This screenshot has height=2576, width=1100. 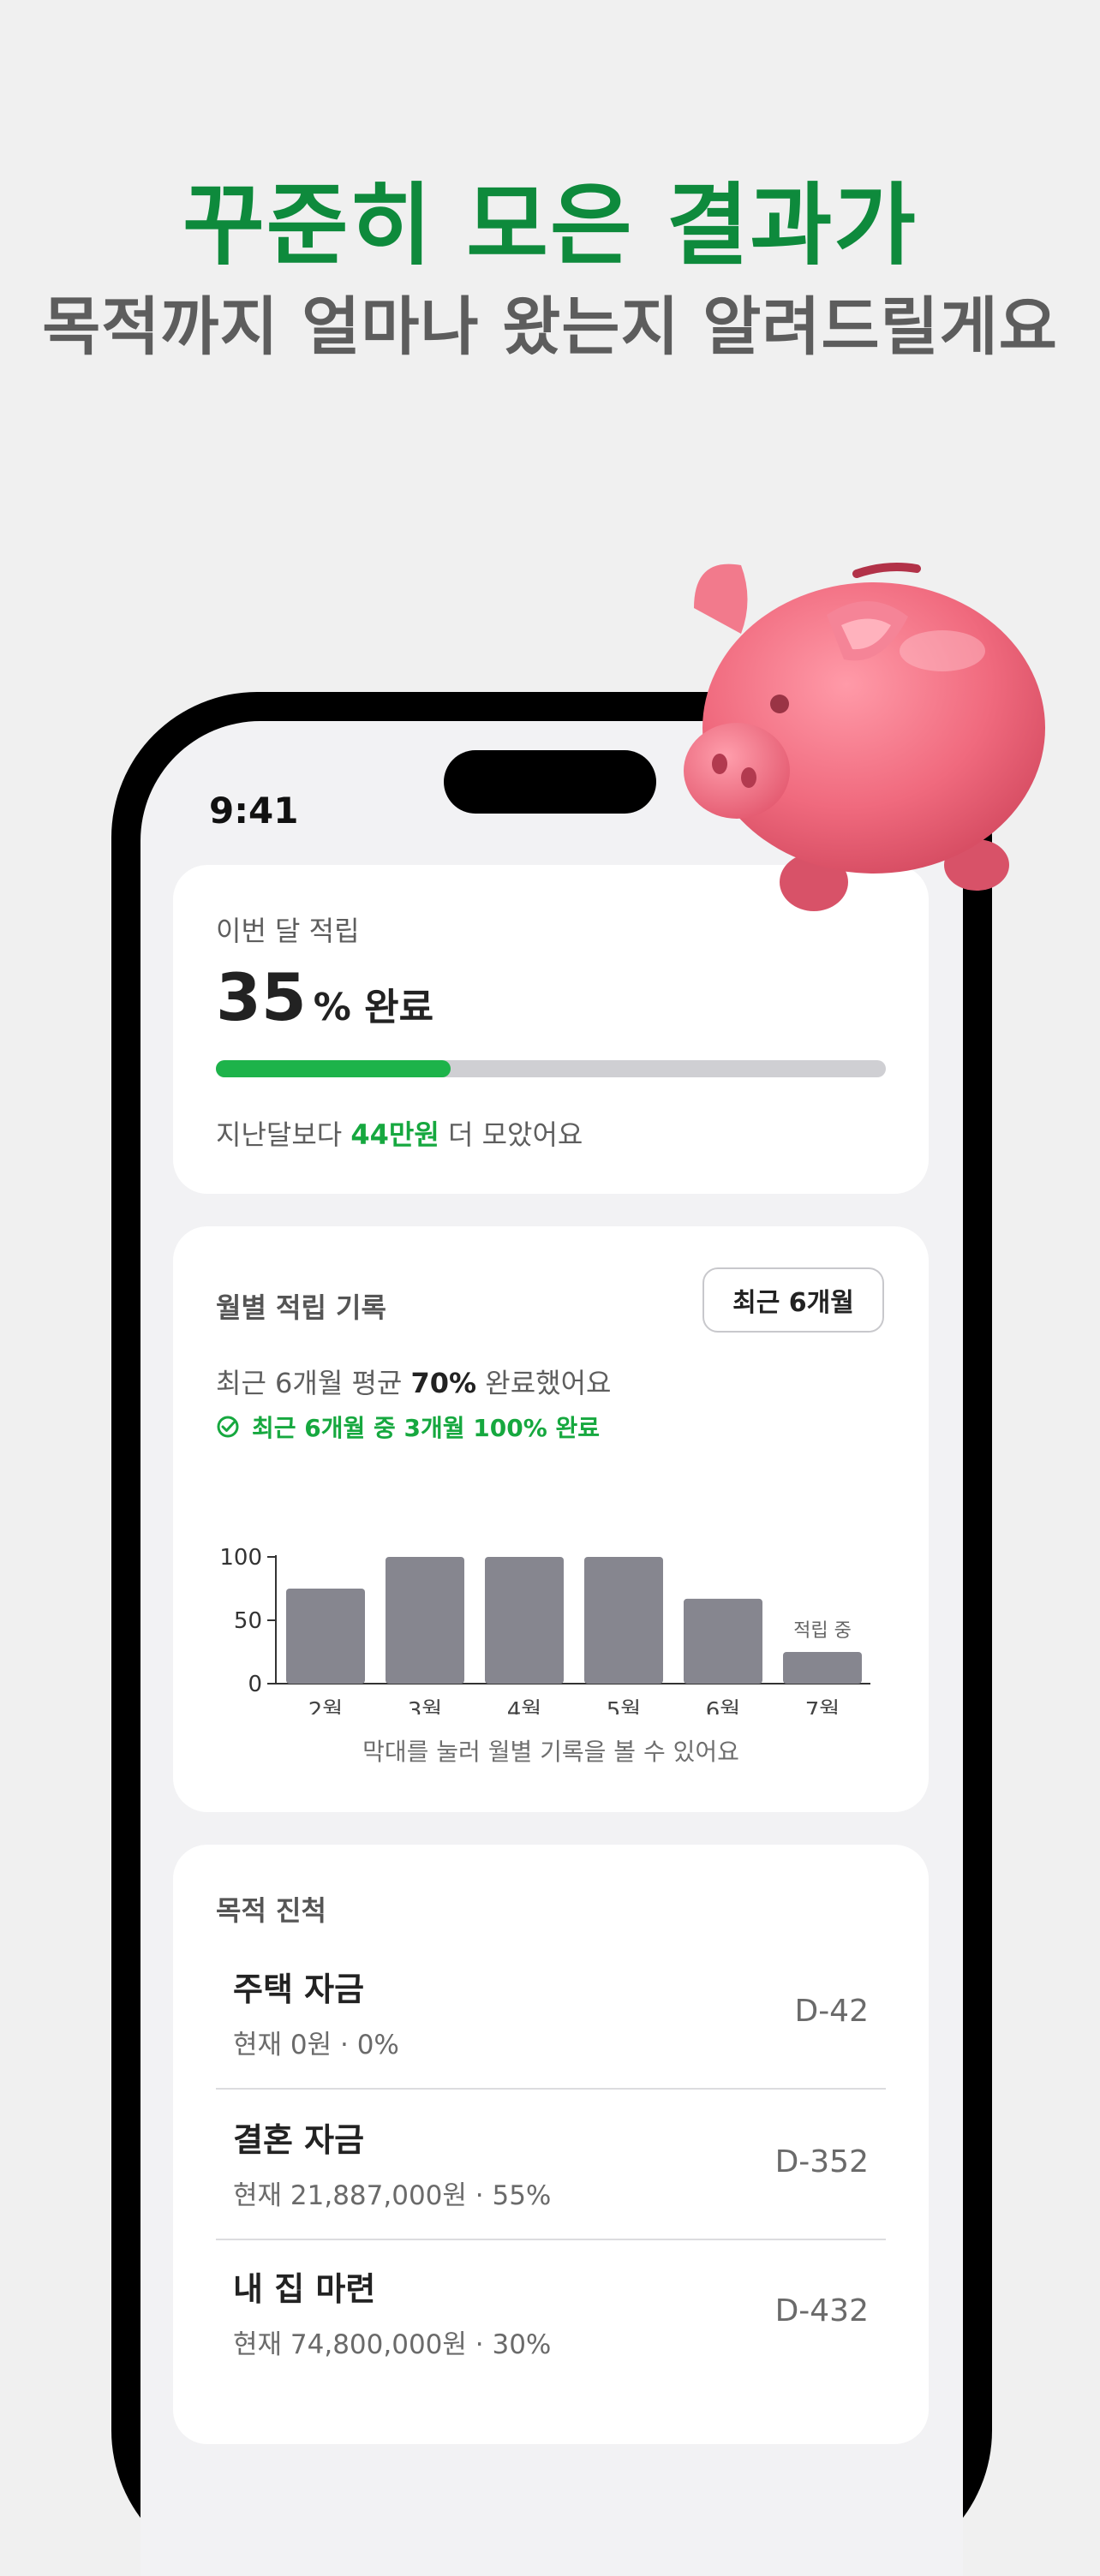 I want to click on monthly-record-title: 월별 적립 기록, so click(x=301, y=1307).